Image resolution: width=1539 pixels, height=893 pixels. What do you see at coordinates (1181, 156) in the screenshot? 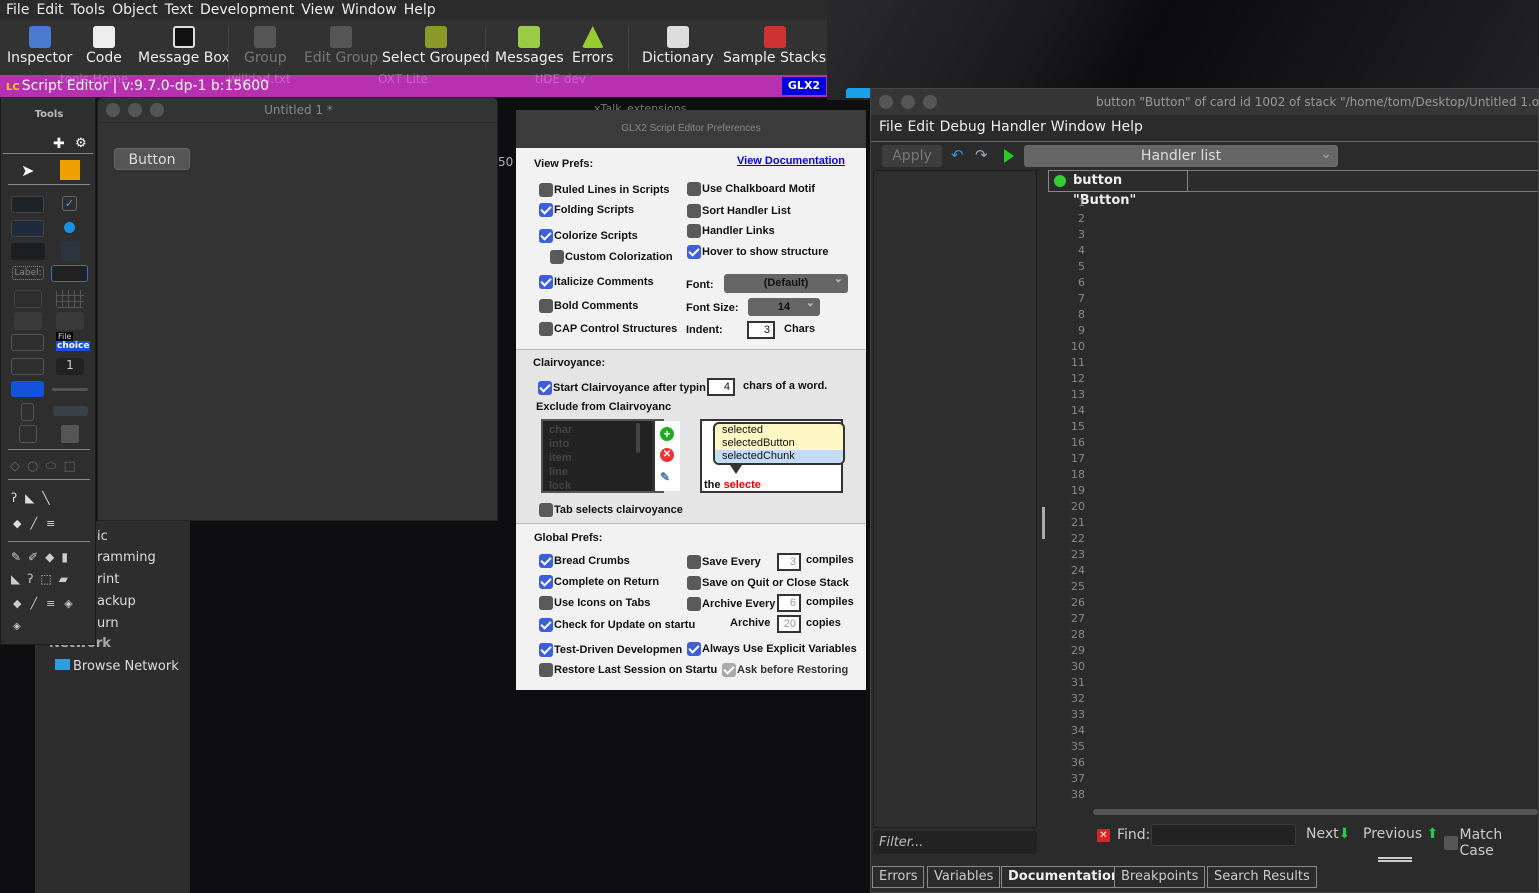
I see `handler-list-dropdown: Handler list ⌄` at bounding box center [1181, 156].